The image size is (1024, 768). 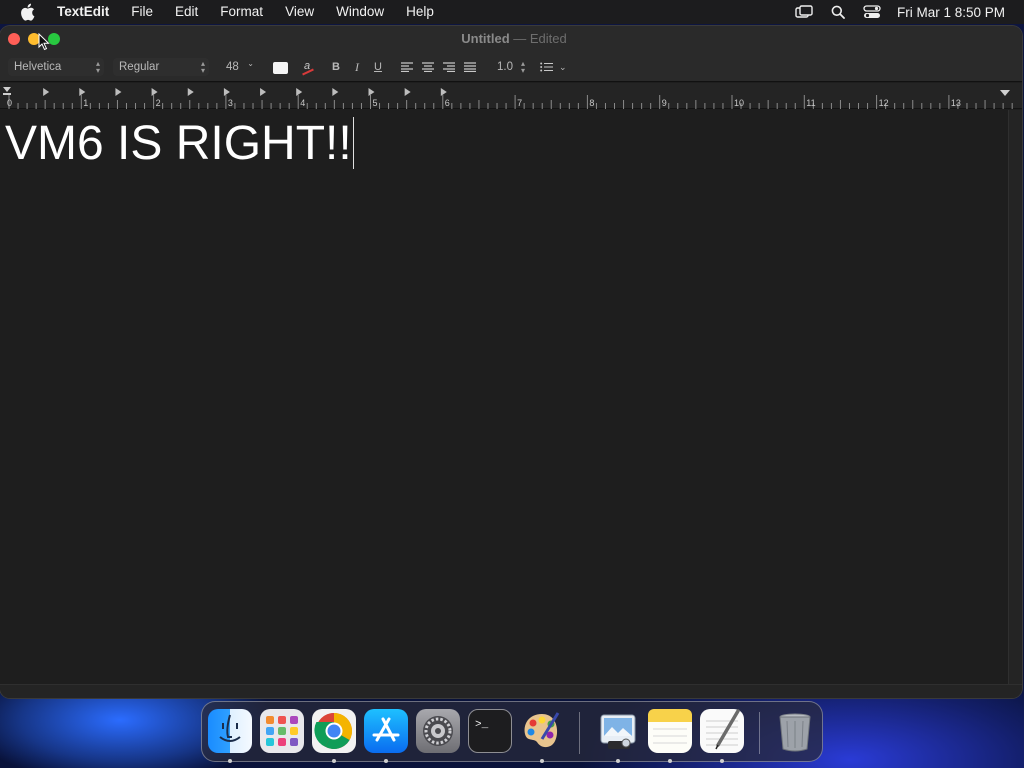 I want to click on ruler: 0 1 2 3 4 5 6 7 8 9 10 11 12 13, so click(x=511, y=96).